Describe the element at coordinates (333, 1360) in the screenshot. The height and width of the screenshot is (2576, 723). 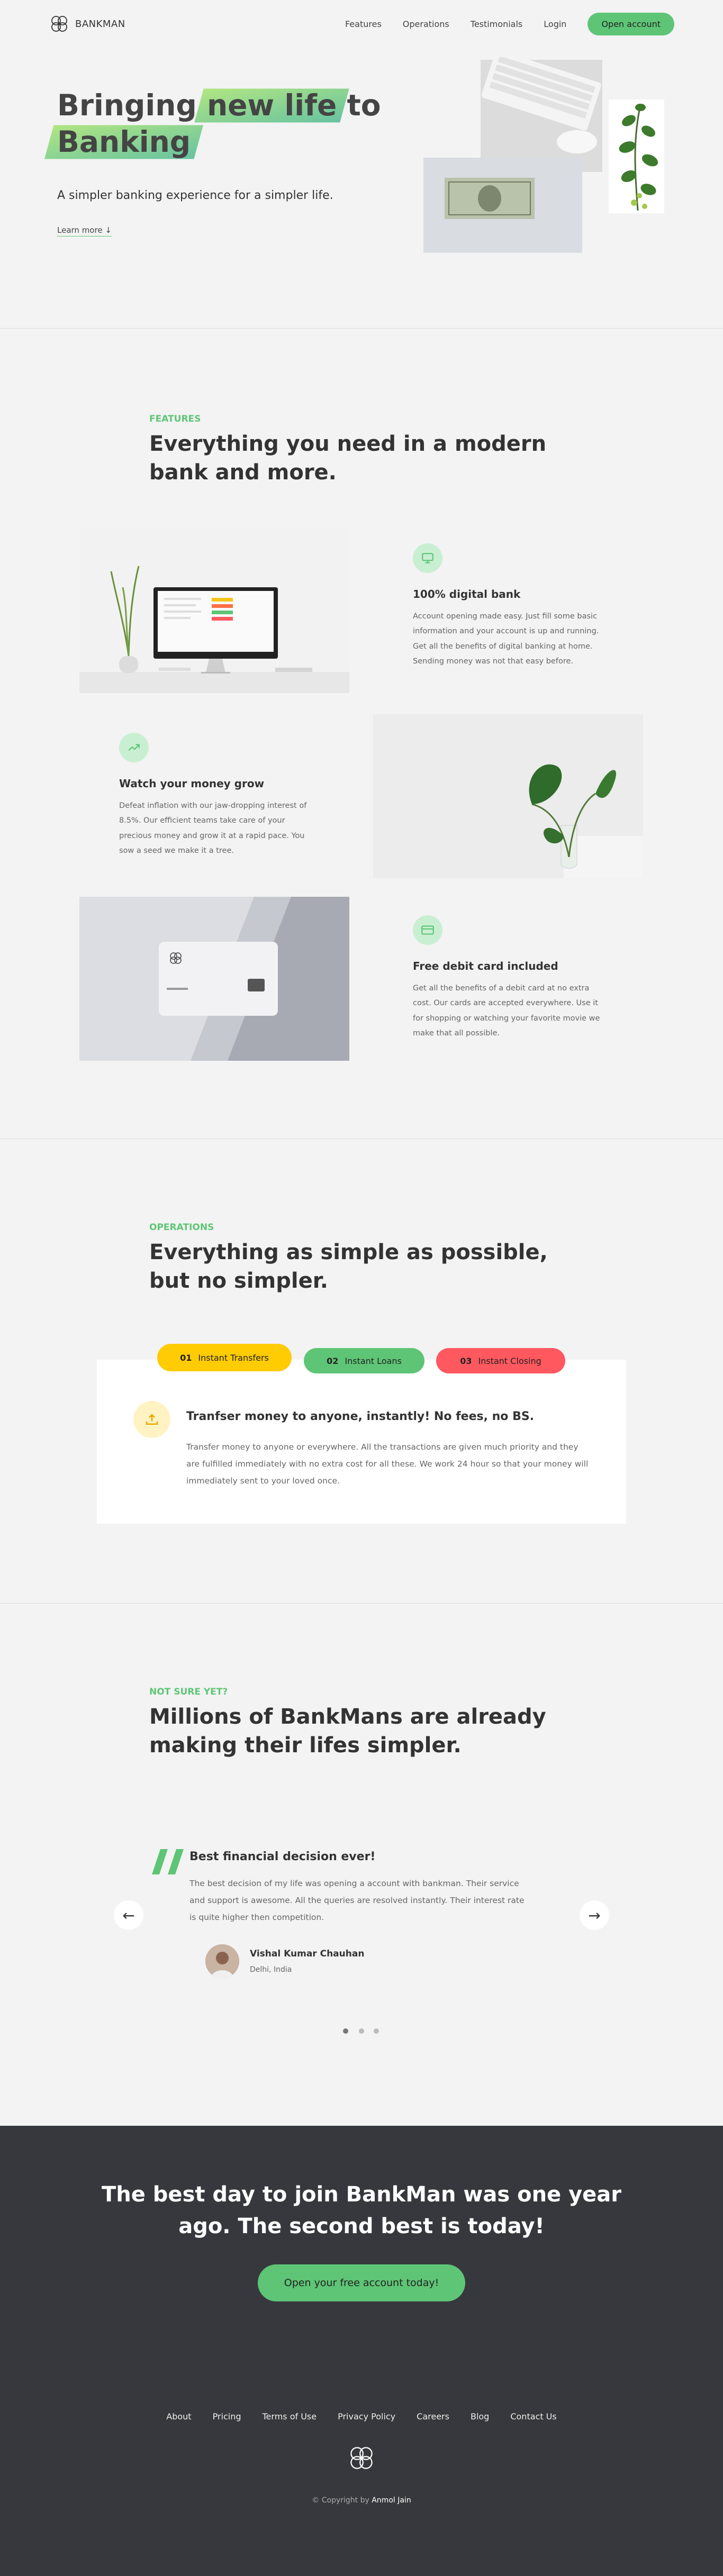
I see `tab-number: 02` at that location.